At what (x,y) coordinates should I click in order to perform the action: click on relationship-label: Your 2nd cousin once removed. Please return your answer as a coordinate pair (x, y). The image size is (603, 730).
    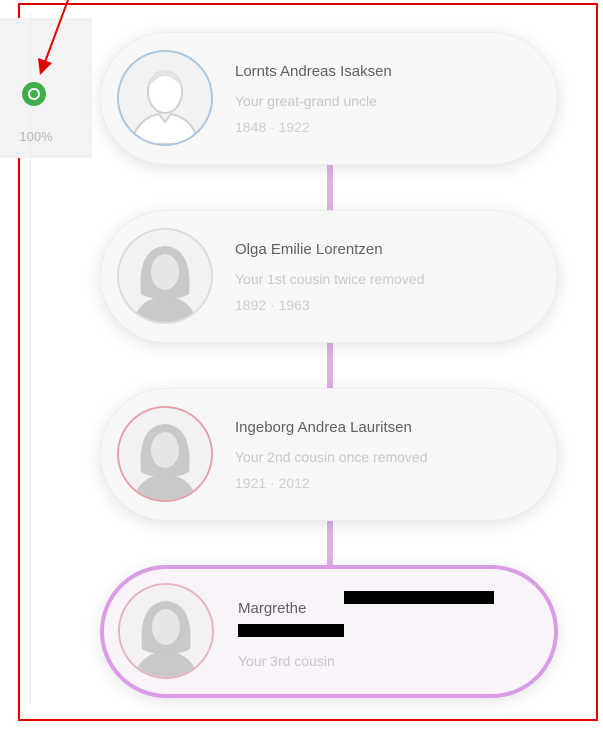
    Looking at the image, I should click on (331, 457).